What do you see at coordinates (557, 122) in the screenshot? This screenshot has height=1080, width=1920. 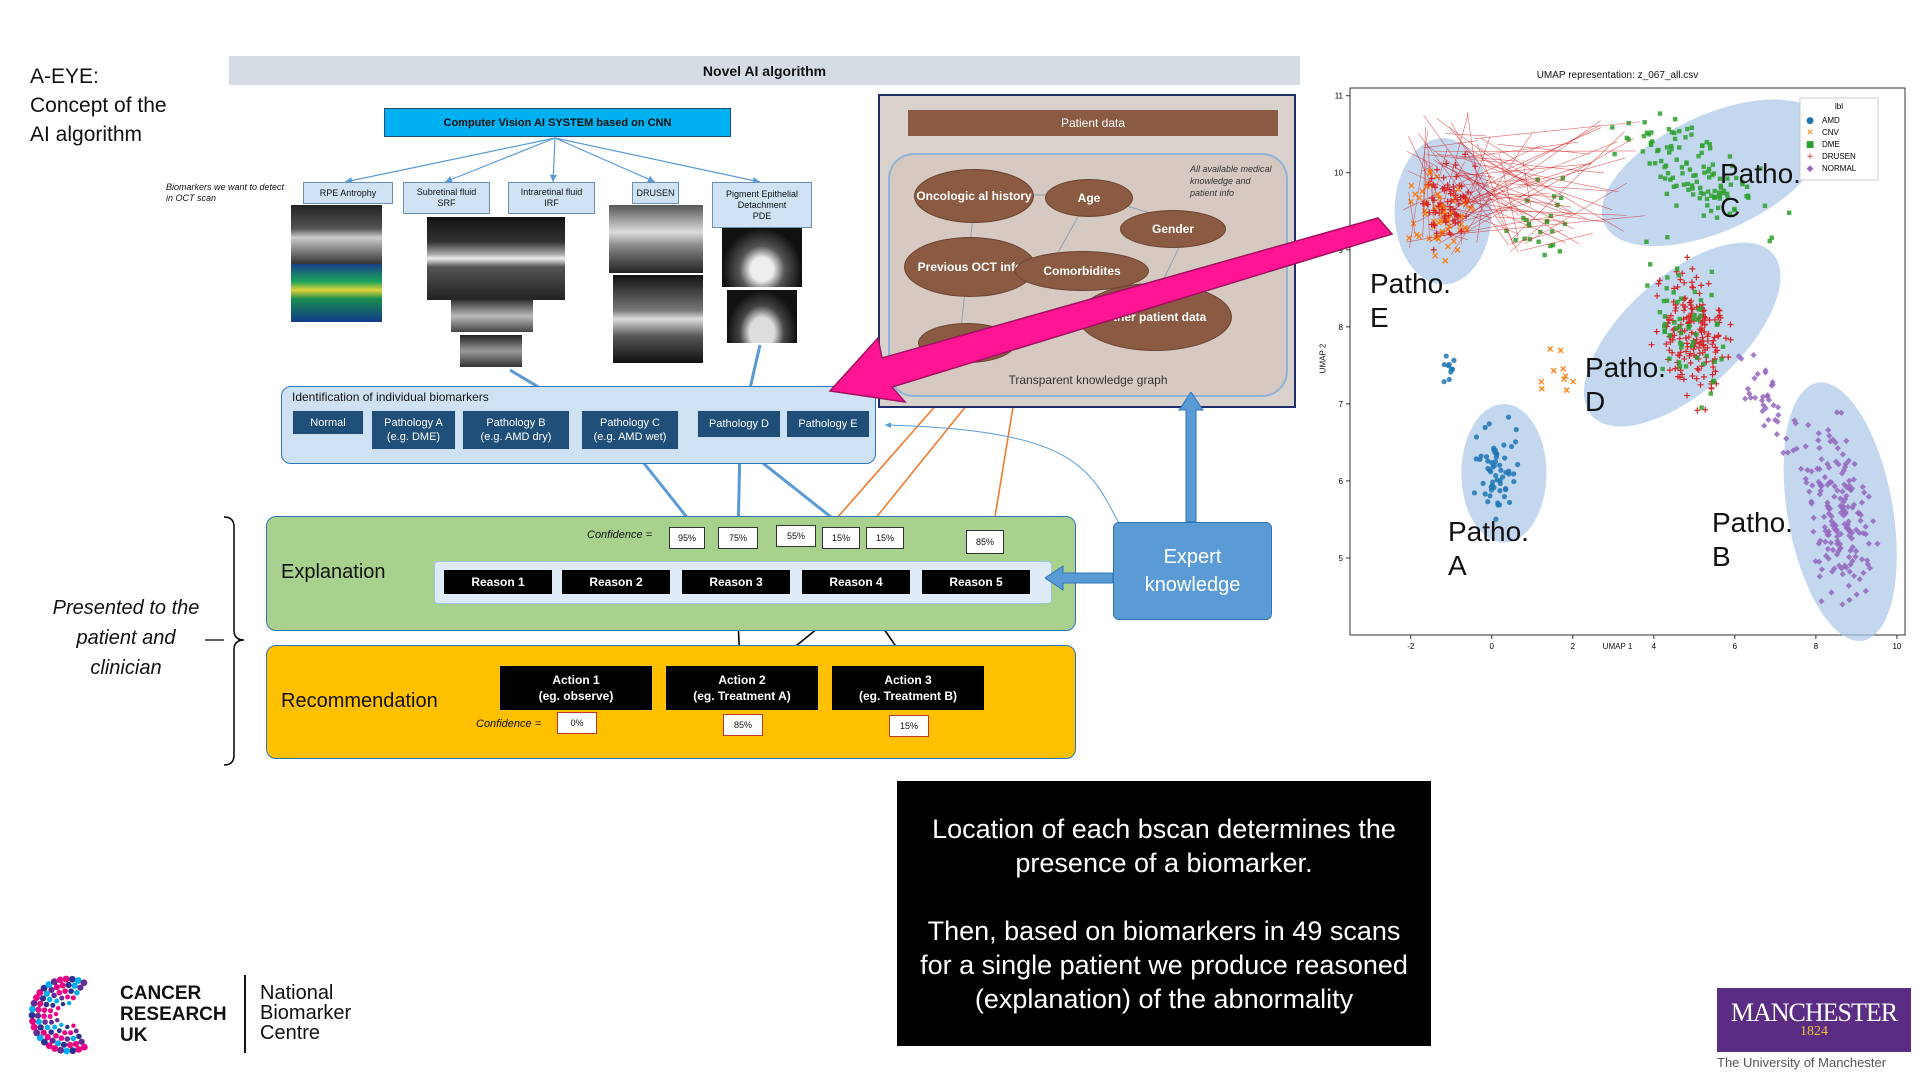 I see `cv-system-box: Computer Vision AI SYSTEM based on CNN` at bounding box center [557, 122].